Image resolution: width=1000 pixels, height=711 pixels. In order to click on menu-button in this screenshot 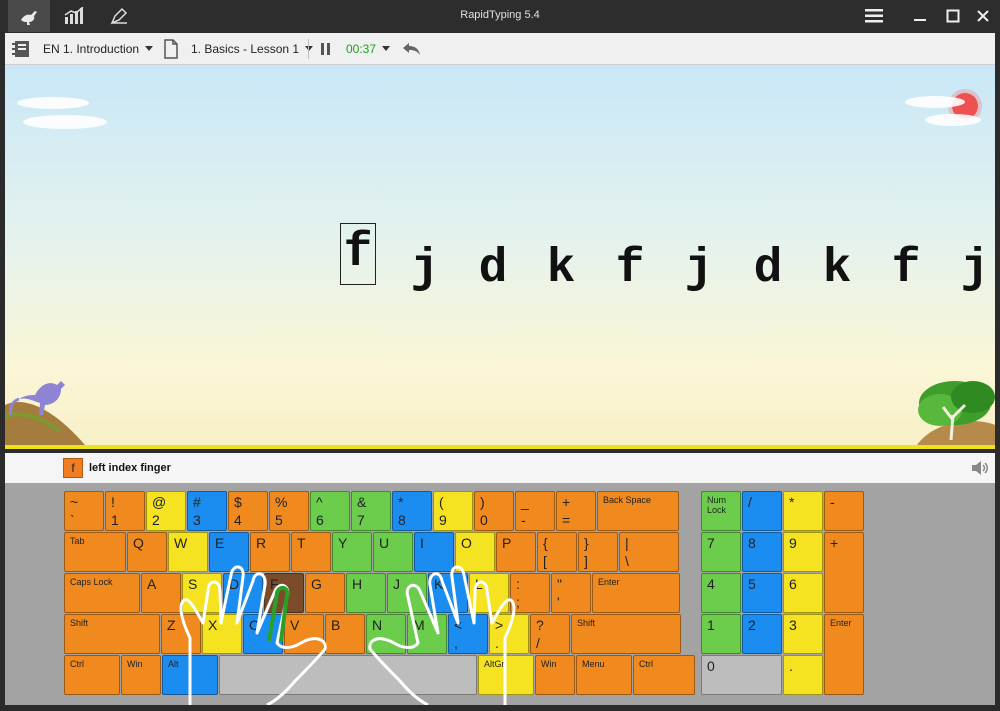, I will do `click(874, 16)`.